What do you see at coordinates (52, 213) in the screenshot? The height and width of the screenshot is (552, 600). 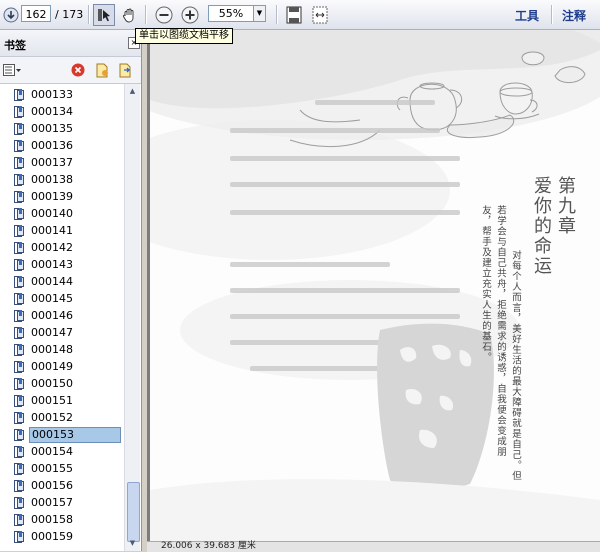 I see `bookmark-label: 000140` at bounding box center [52, 213].